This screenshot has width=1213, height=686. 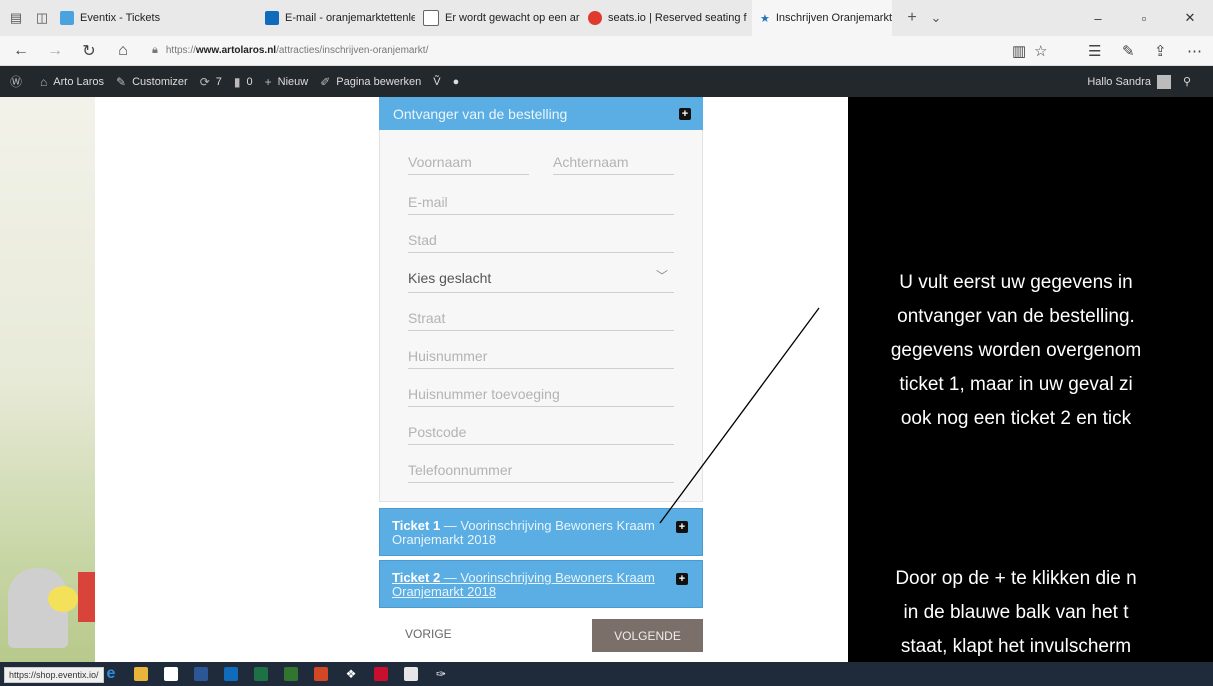 I want to click on eventix-favicon-icon, so click(x=67, y=18).